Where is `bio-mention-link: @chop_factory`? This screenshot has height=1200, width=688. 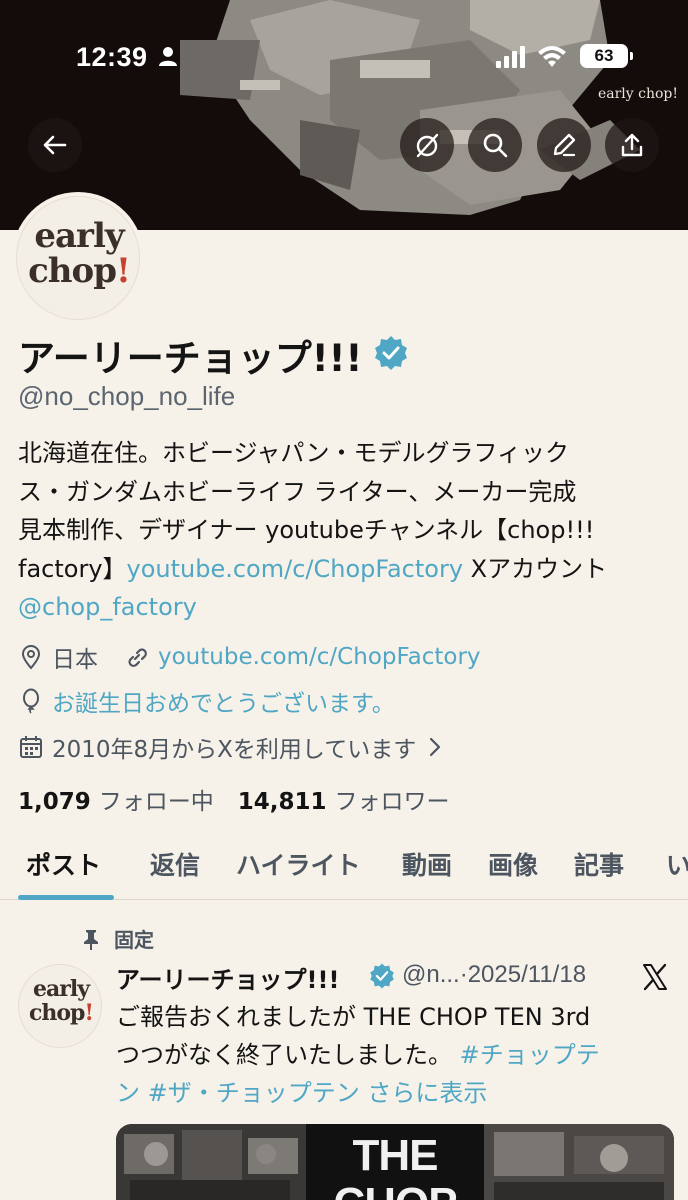 bio-mention-link: @chop_factory is located at coordinates (107, 607).